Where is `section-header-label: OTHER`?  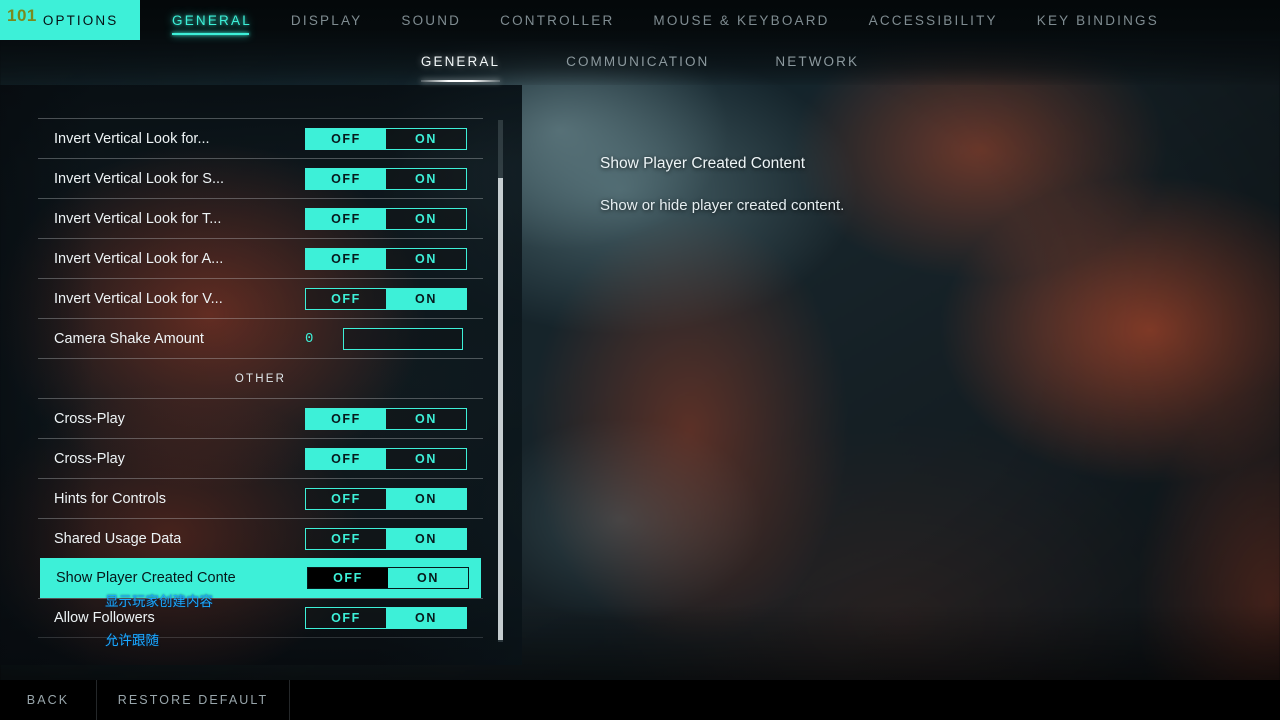
section-header-label: OTHER is located at coordinates (260, 378).